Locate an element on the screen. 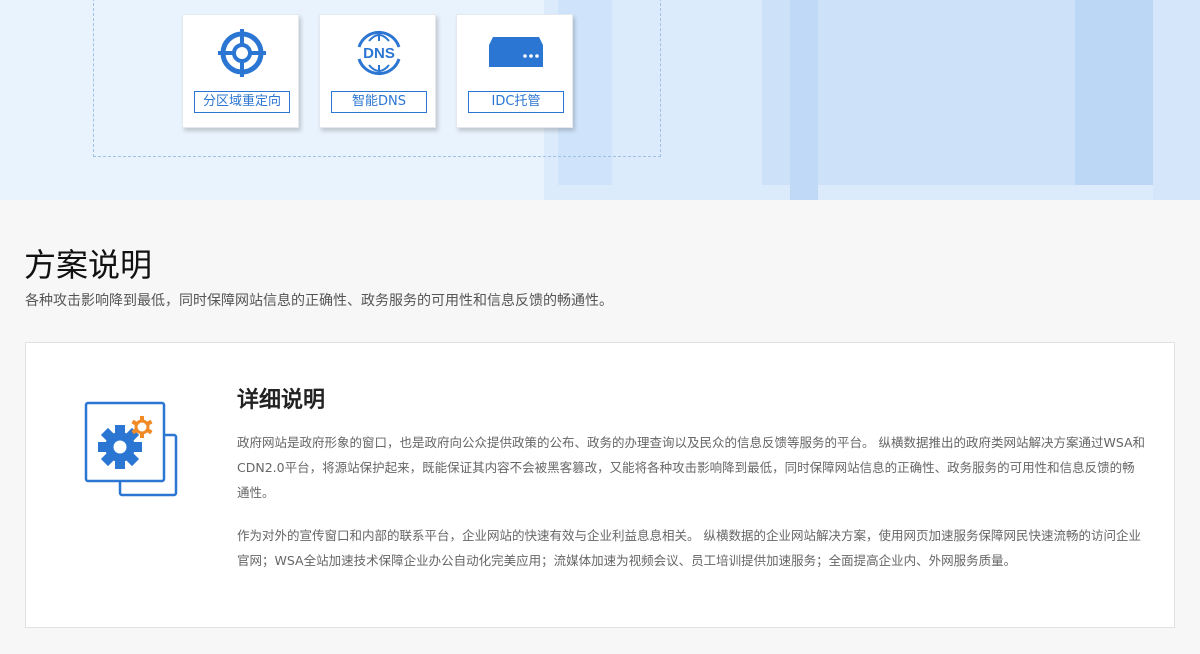 Image resolution: width=1200 pixels, height=654 pixels. dns-icon-text: DNS is located at coordinates (379, 53).